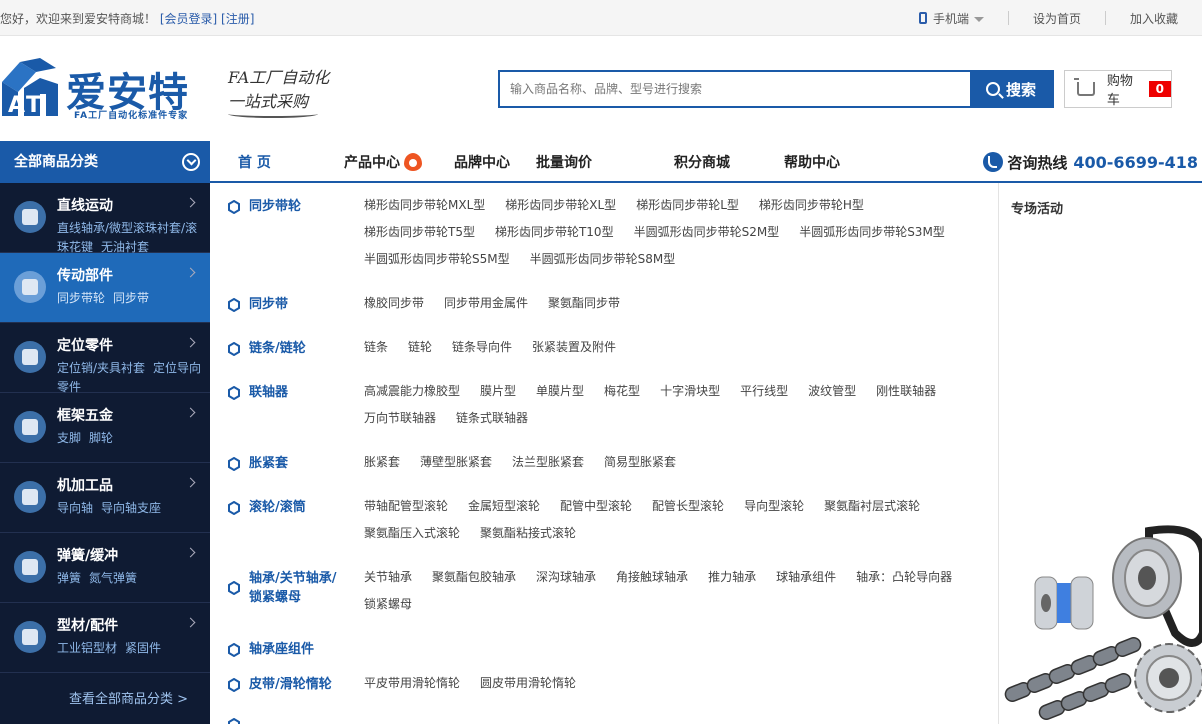 The width and height of the screenshot is (1202, 724). Describe the element at coordinates (105, 428) in the screenshot. I see `sidebar-item-frame-hardware: 框架五金 支脚 脚轮` at that location.